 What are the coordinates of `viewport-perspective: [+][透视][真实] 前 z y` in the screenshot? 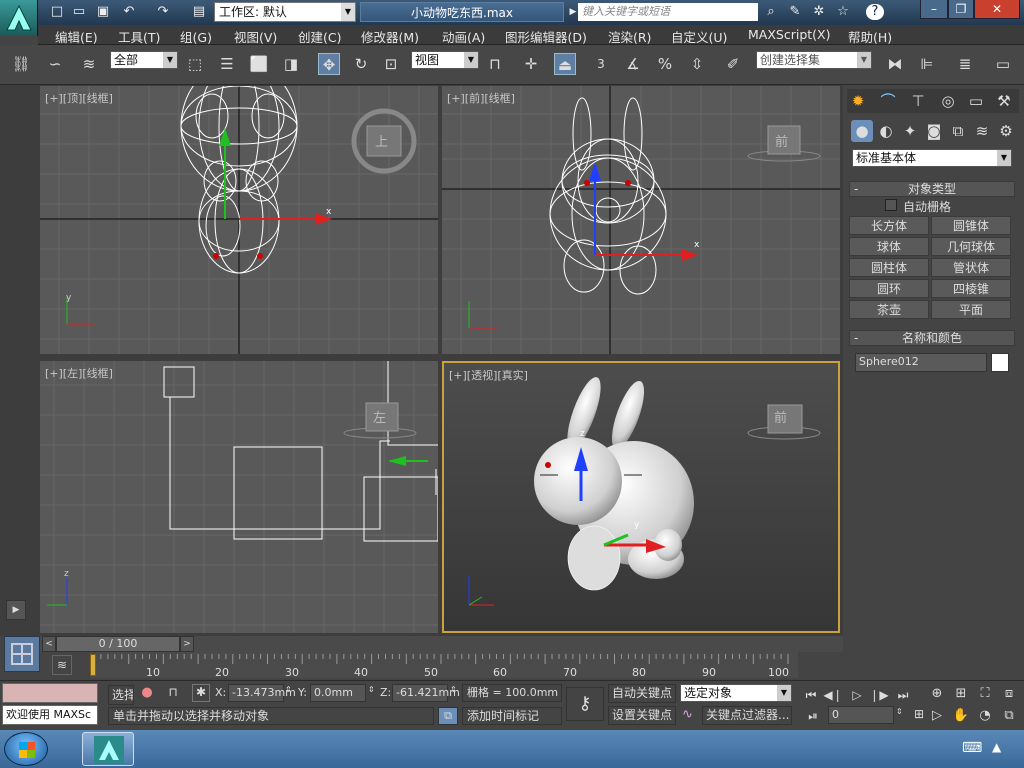 It's located at (641, 497).